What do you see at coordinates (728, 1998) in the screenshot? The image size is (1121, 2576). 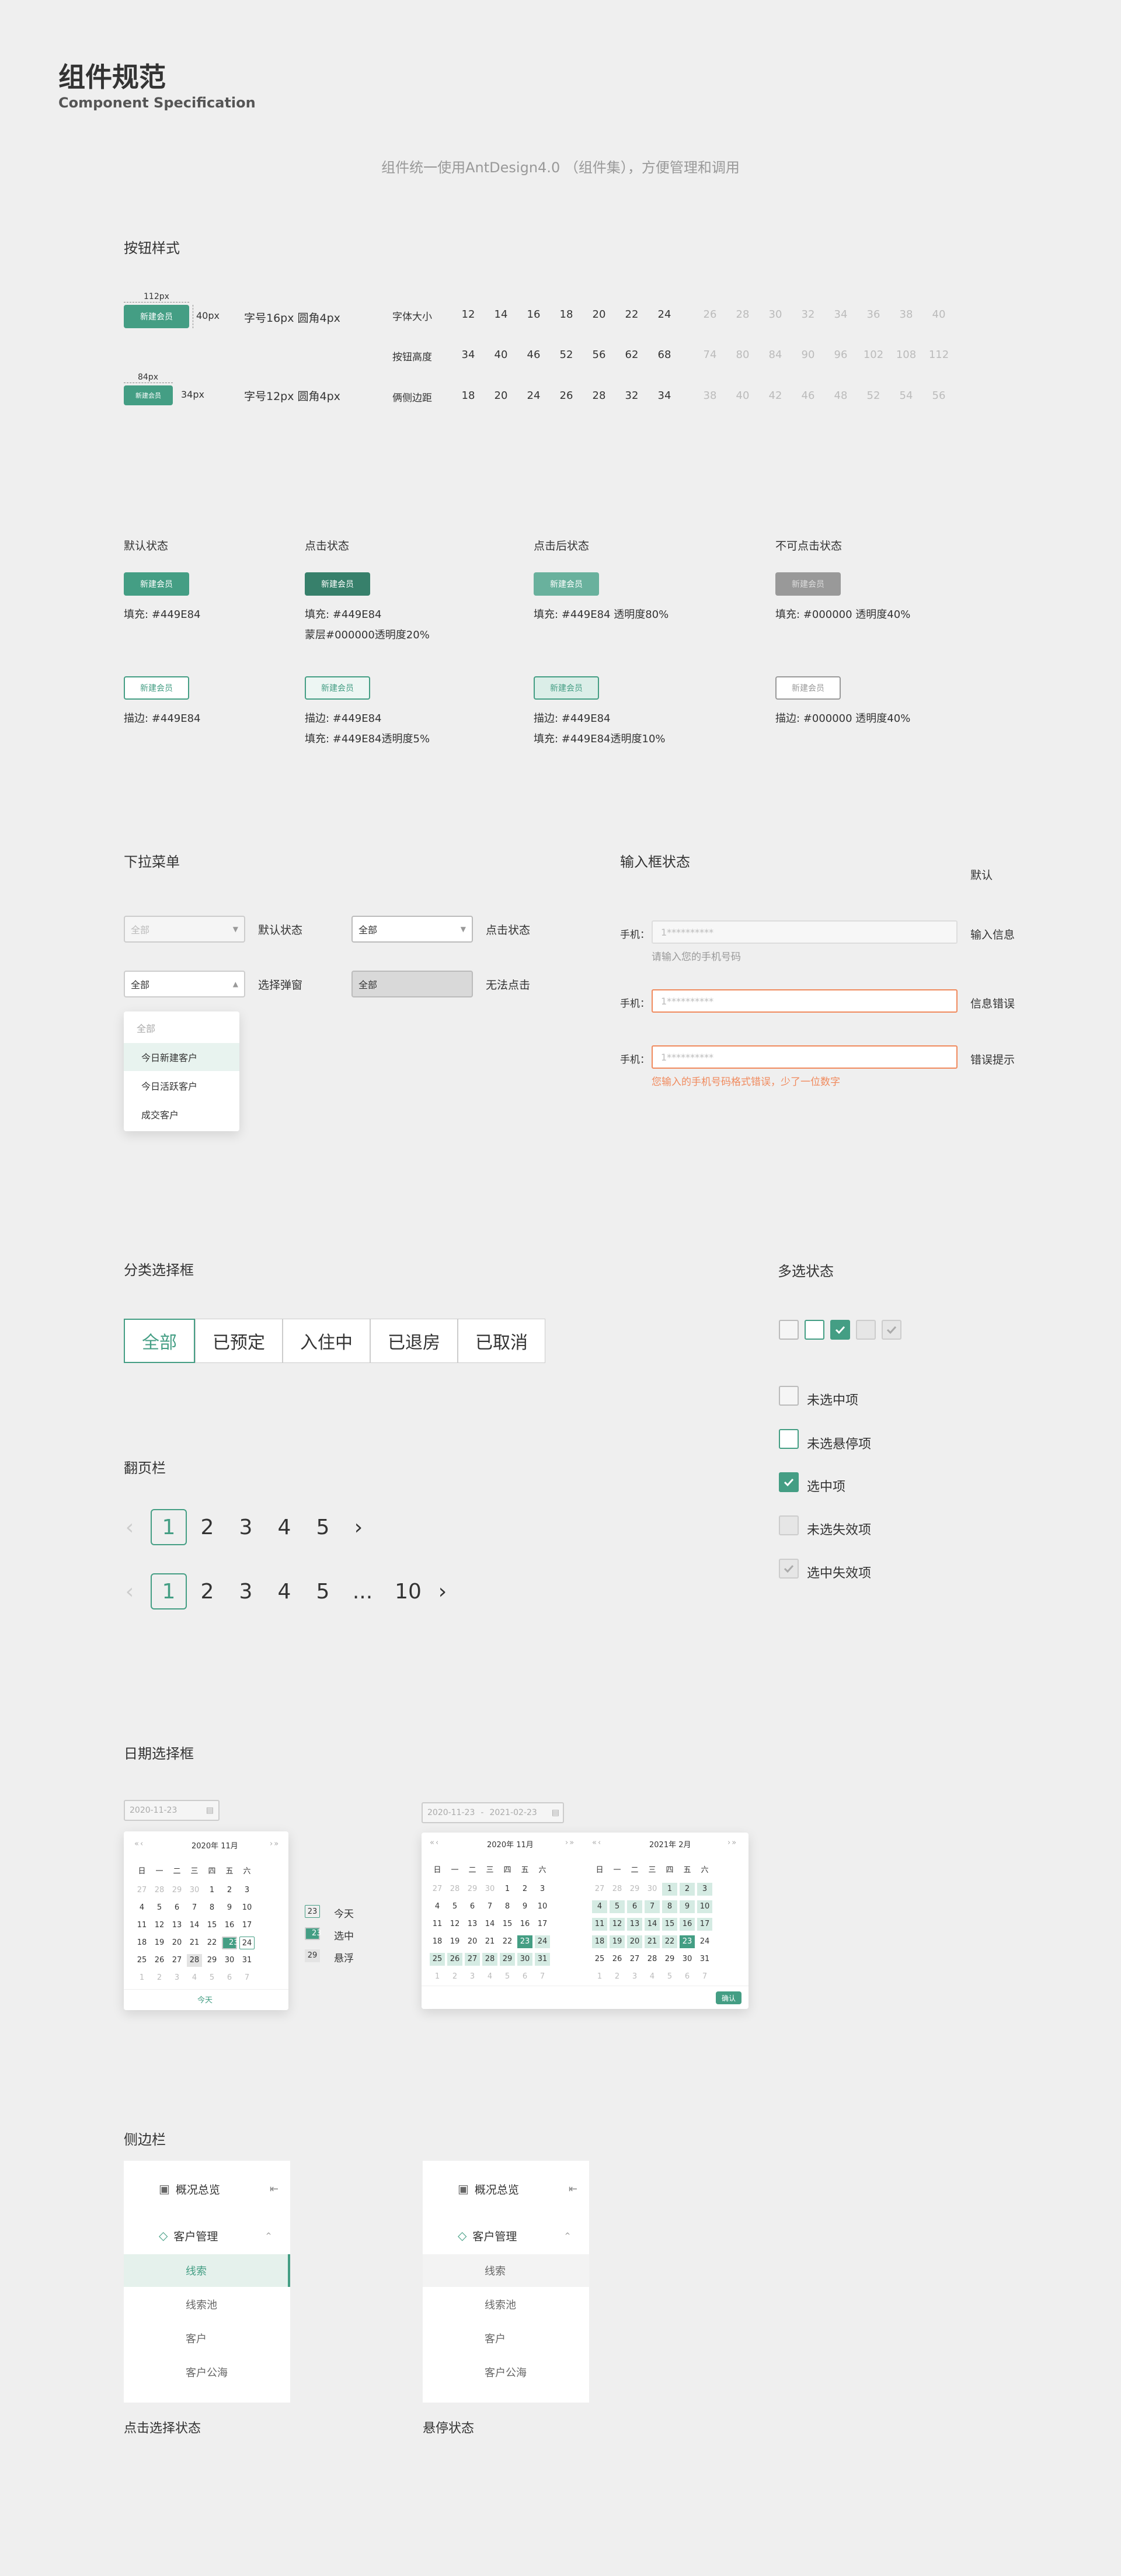 I see `confirm-button: 确认` at bounding box center [728, 1998].